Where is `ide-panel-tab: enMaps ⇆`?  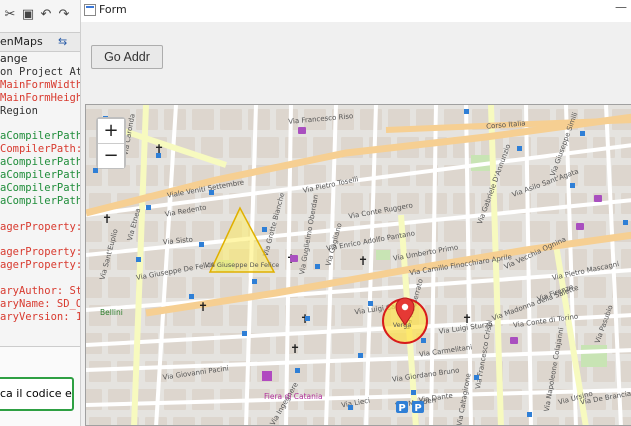 ide-panel-tab: enMaps ⇆ is located at coordinates (40, 42).